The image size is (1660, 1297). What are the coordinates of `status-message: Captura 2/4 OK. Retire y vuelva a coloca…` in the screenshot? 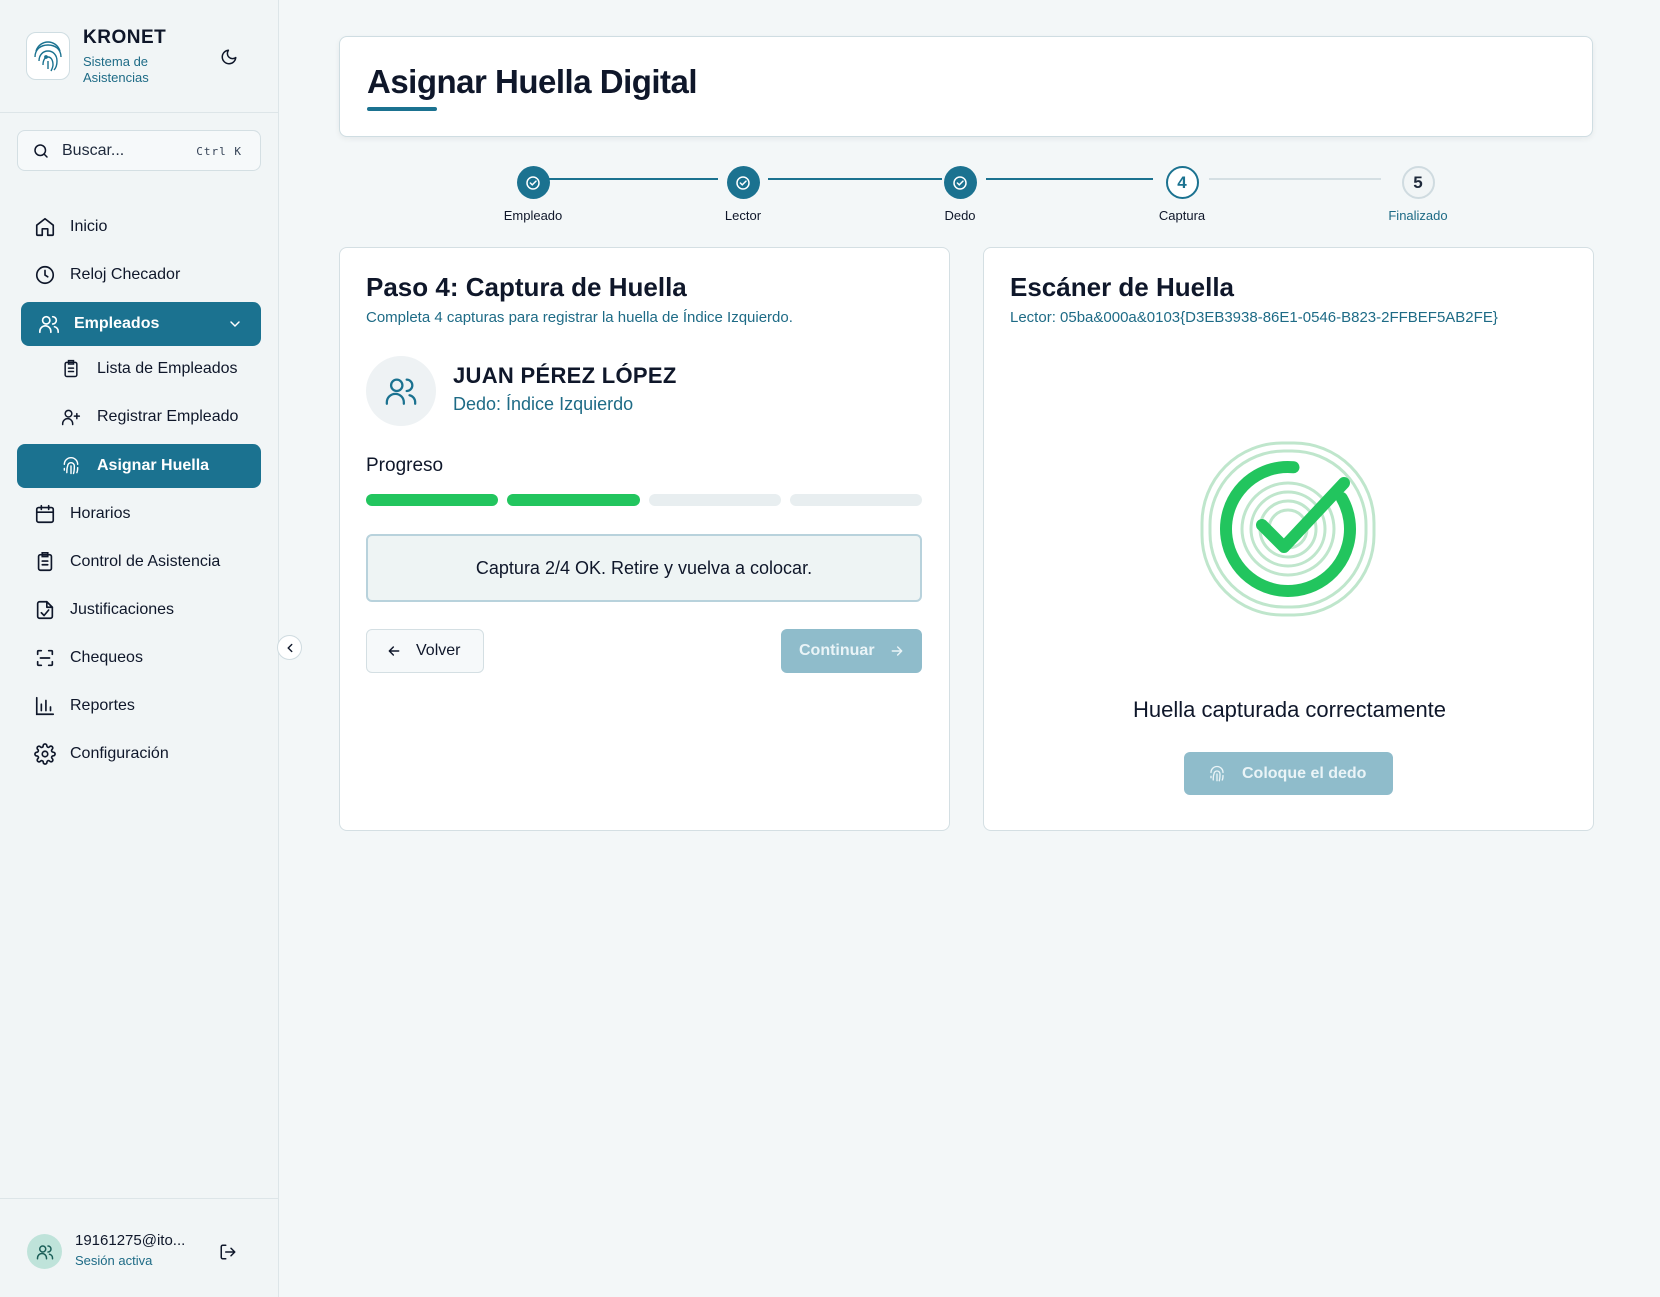 It's located at (644, 568).